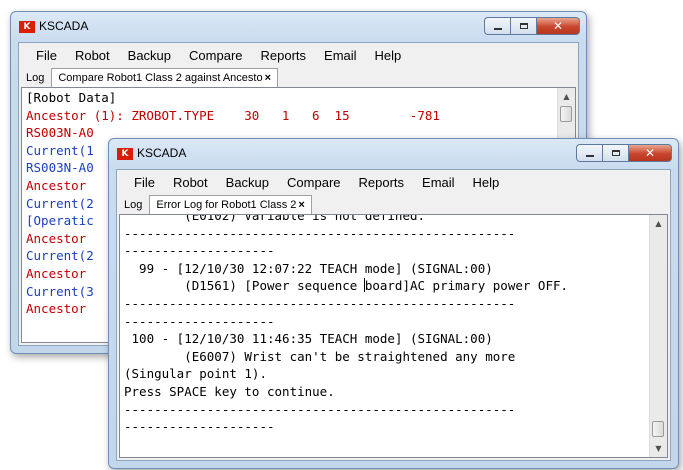  What do you see at coordinates (71, 97) in the screenshot?
I see `text-line: [Robot Data]` at bounding box center [71, 97].